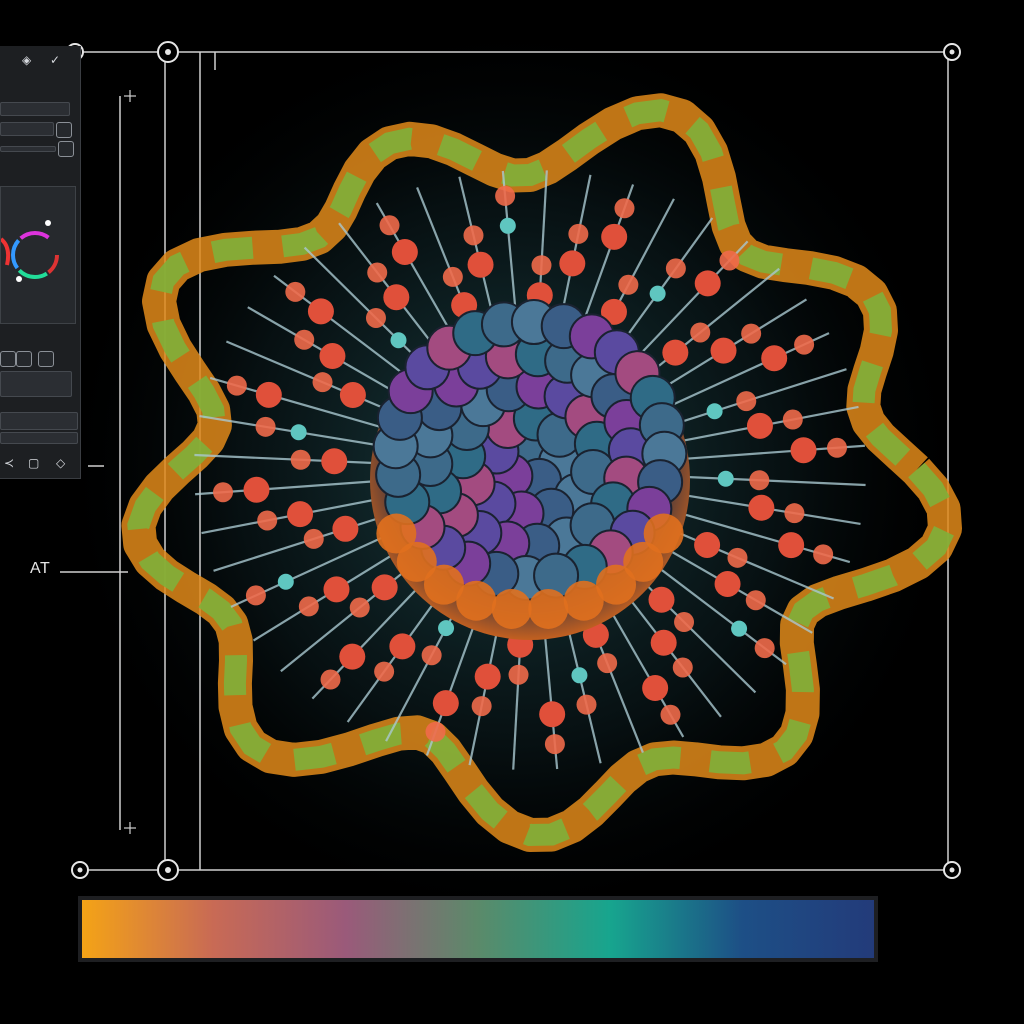  I want to click on lock-icon, so click(64, 130).